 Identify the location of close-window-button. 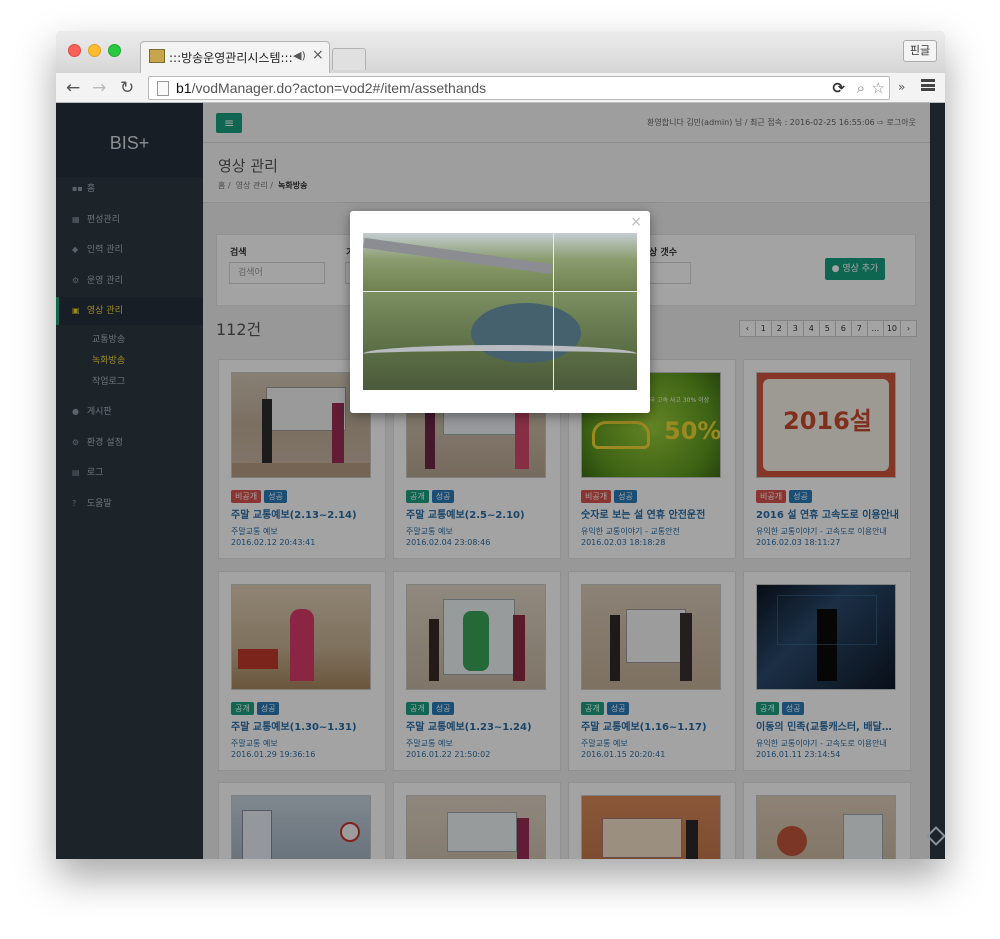
(74, 50).